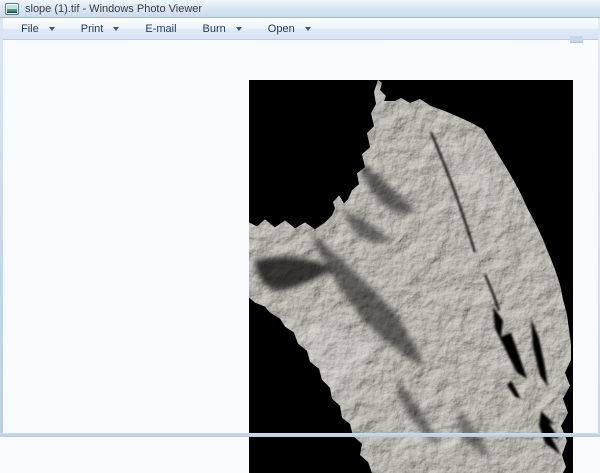 The height and width of the screenshot is (473, 600). I want to click on window-border-bottom, so click(300, 435).